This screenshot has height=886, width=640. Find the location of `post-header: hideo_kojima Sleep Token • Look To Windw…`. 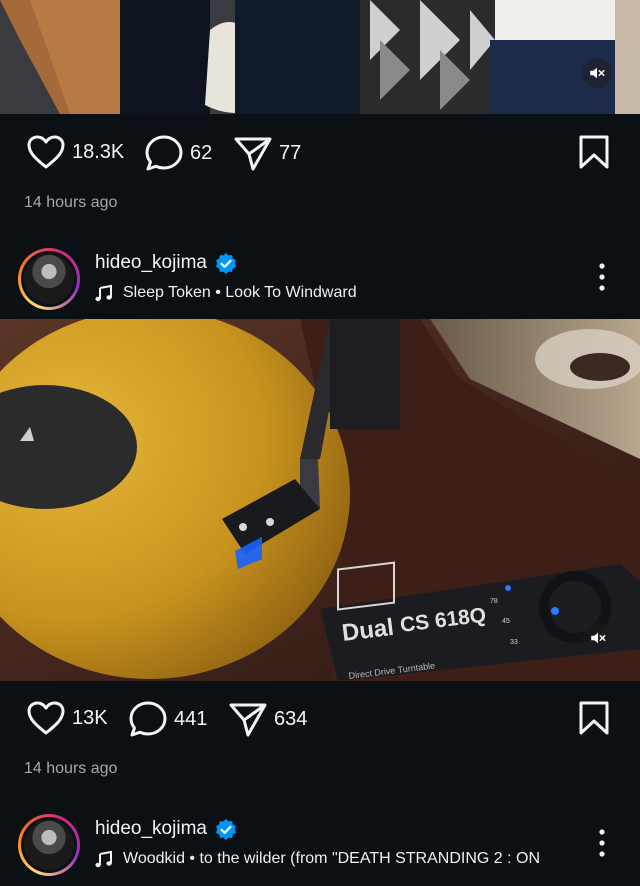

post-header: hideo_kojima Sleep Token • Look To Windw… is located at coordinates (320, 280).